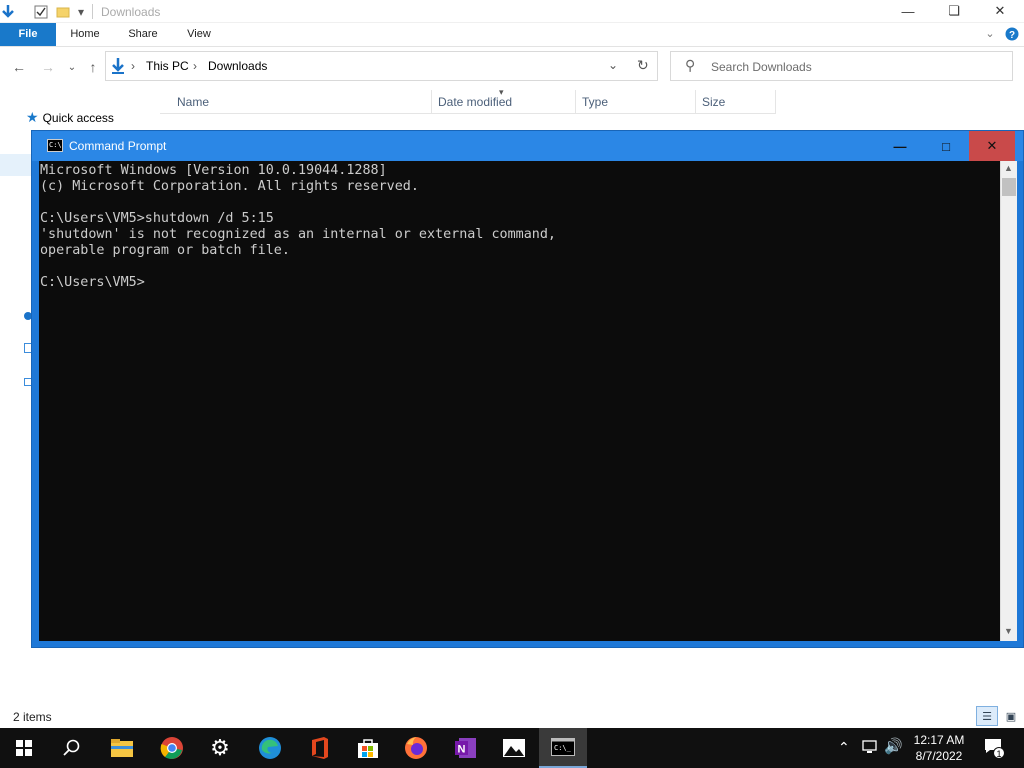  What do you see at coordinates (512, 717) in the screenshot?
I see `status-bar: 2 items ☰ ▣` at bounding box center [512, 717].